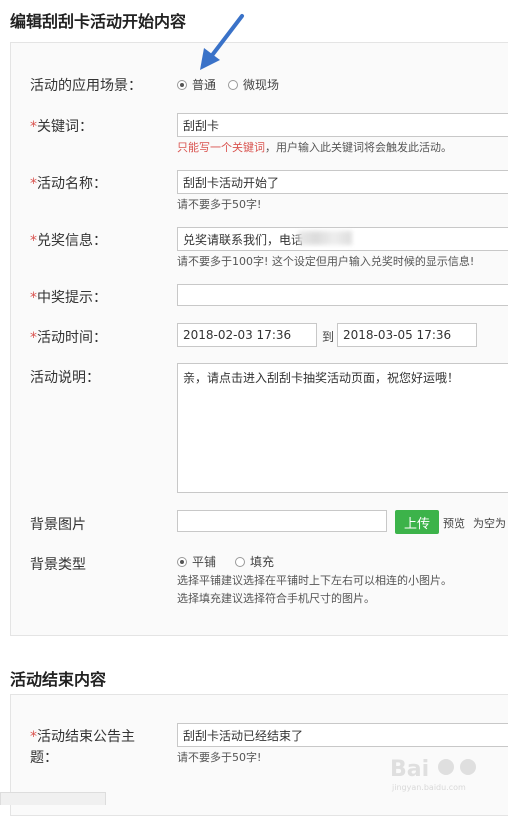  I want to click on name-label: *活动名称：, so click(68, 183).